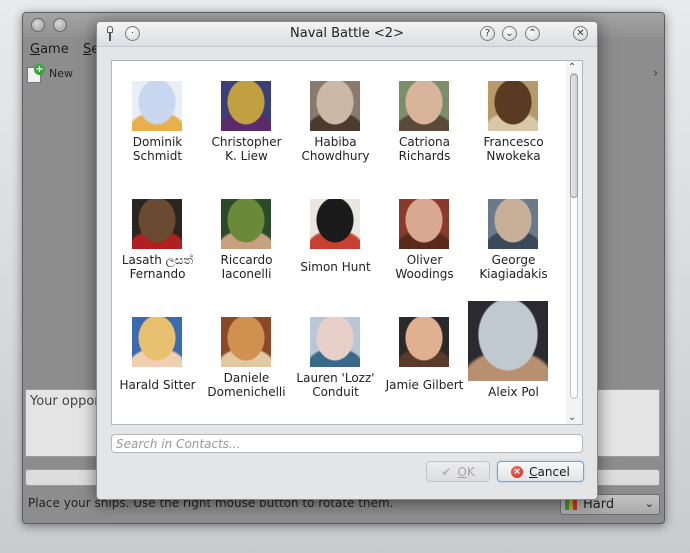 Image resolution: width=690 pixels, height=553 pixels. Describe the element at coordinates (424, 149) in the screenshot. I see `contact-name: Catriona Richards` at that location.